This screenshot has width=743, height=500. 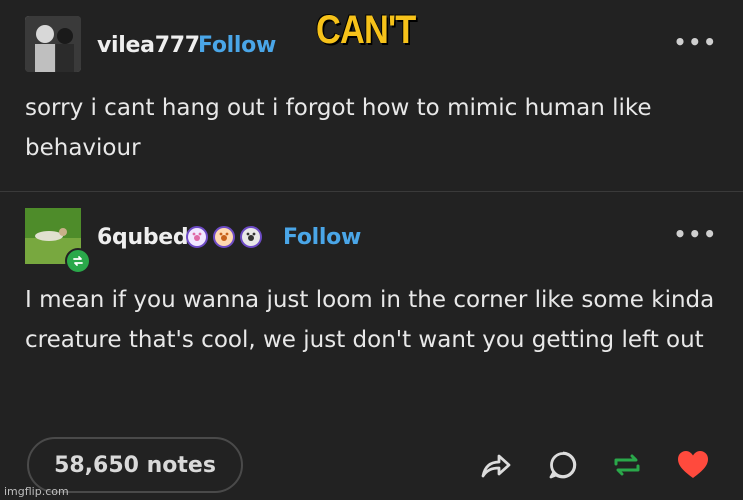 What do you see at coordinates (366, 30) in the screenshot?
I see `meme-caption: CAN'T` at bounding box center [366, 30].